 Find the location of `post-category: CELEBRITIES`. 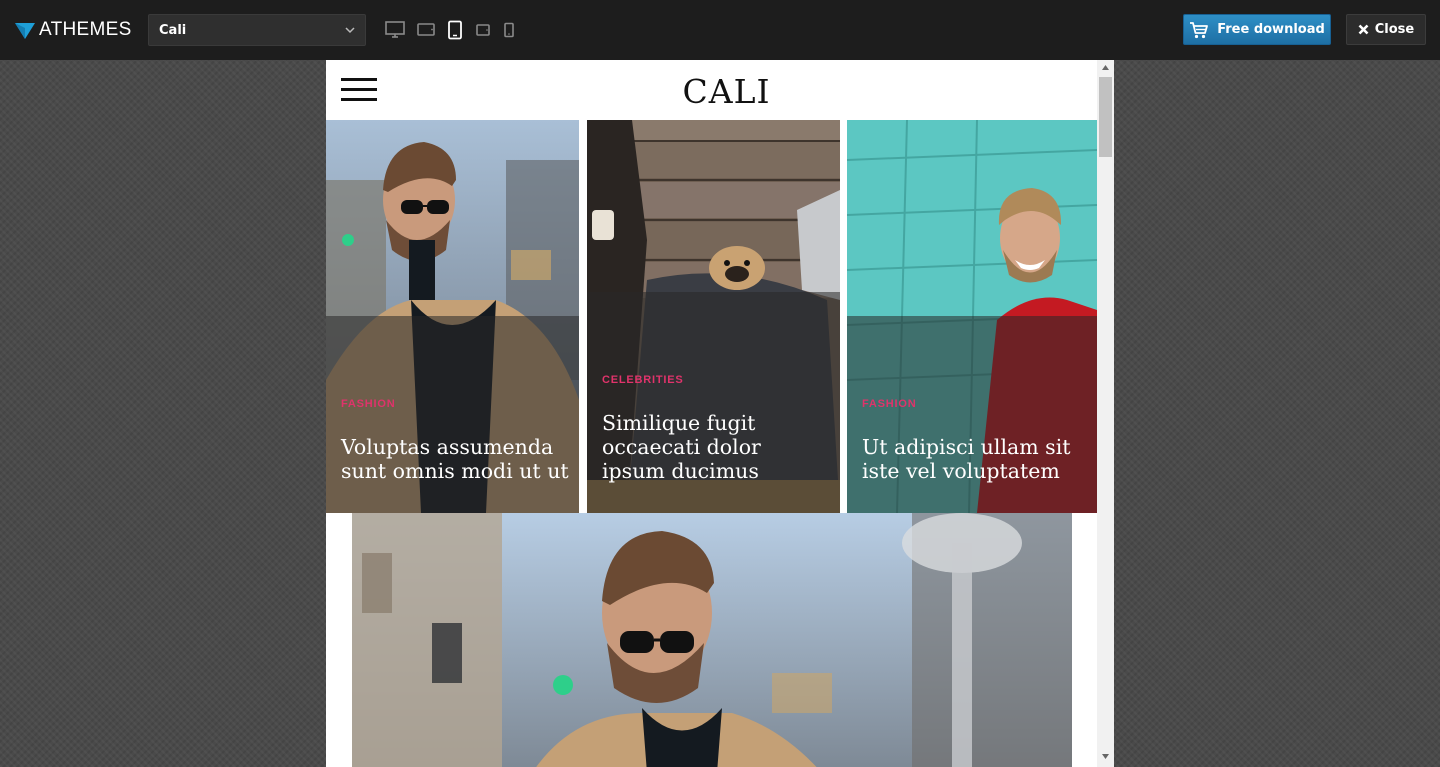

post-category: CELEBRITIES is located at coordinates (643, 380).